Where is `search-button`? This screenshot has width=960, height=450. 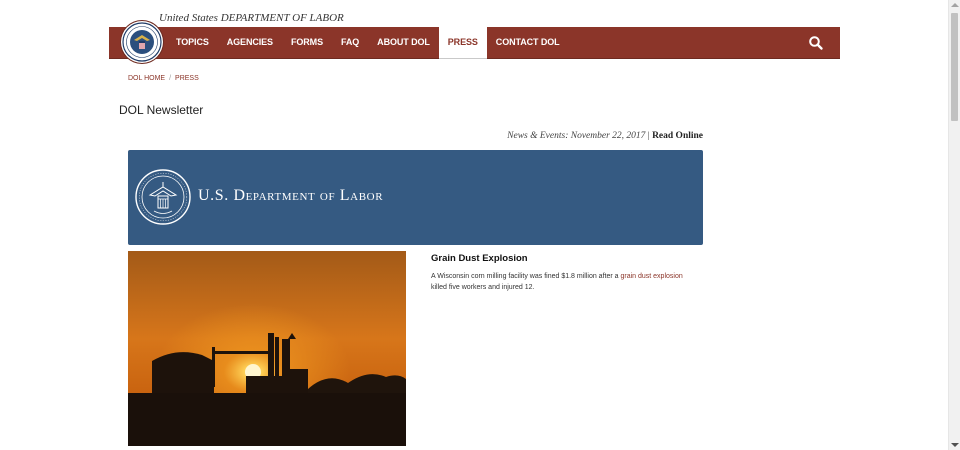
search-button is located at coordinates (816, 43).